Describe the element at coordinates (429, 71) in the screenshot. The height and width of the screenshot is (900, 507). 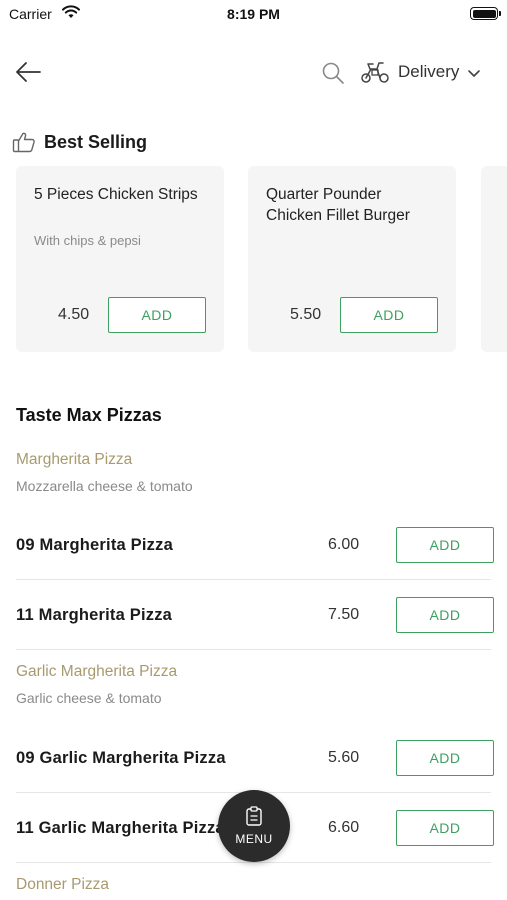
I see `delivery-label: Delivery` at that location.